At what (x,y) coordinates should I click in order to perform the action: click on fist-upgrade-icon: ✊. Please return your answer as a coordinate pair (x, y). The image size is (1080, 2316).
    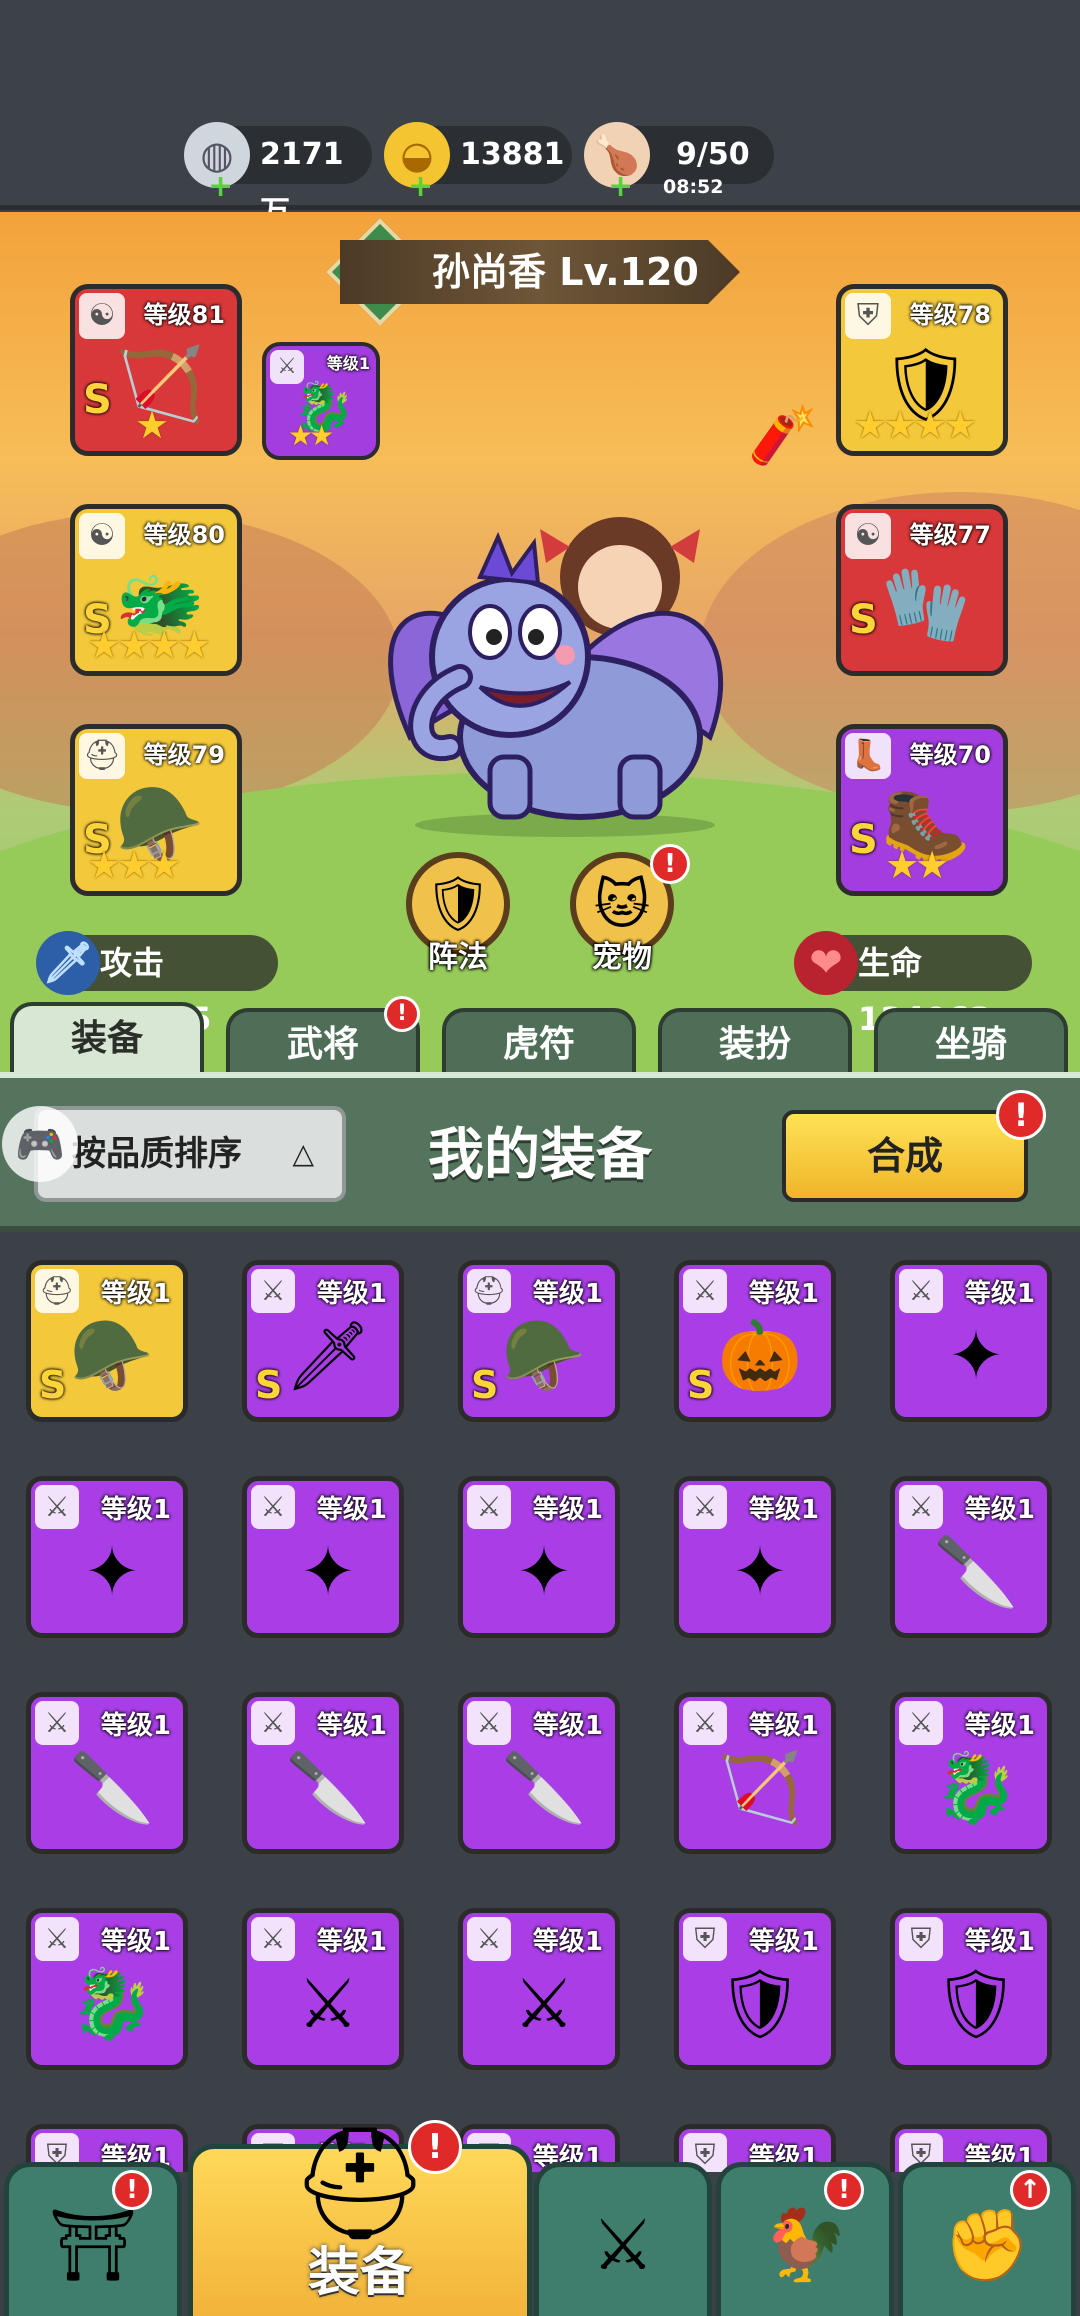
    Looking at the image, I should click on (987, 2244).